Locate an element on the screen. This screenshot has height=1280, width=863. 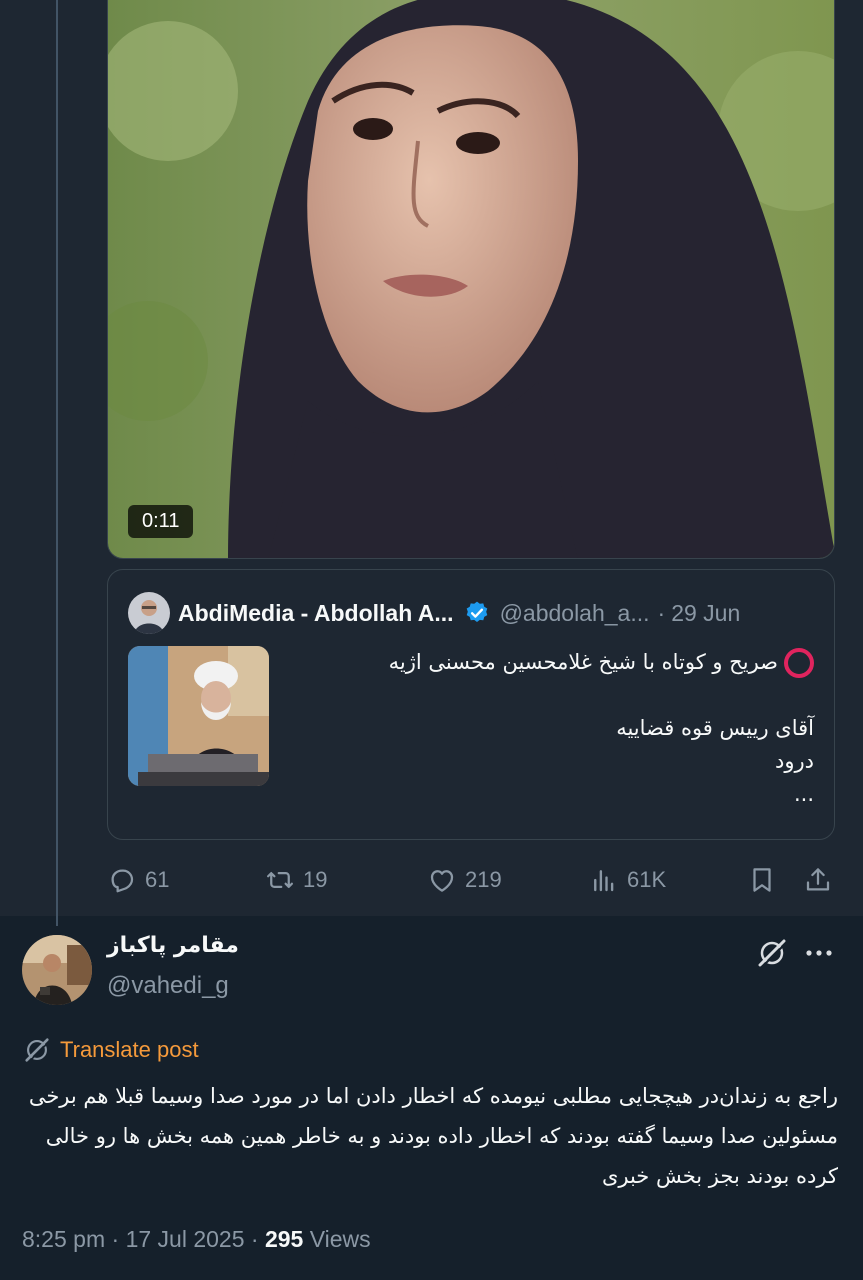
like-icon is located at coordinates (442, 881).